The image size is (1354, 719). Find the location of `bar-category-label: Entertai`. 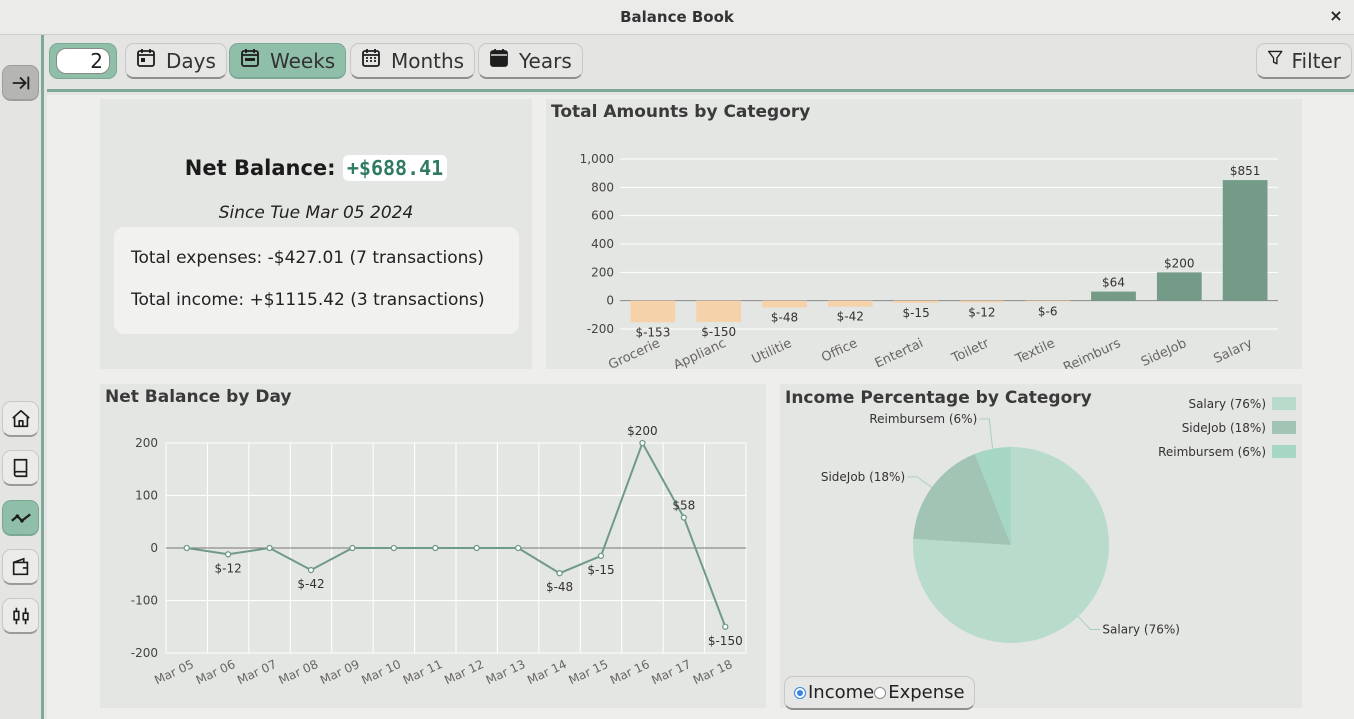

bar-category-label: Entertai is located at coordinates (899, 352).